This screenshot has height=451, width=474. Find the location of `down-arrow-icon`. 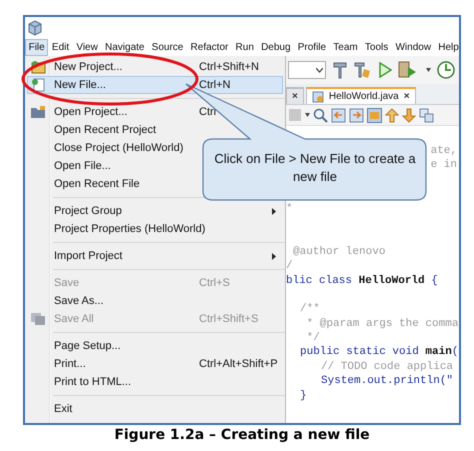

down-arrow-icon is located at coordinates (409, 115).